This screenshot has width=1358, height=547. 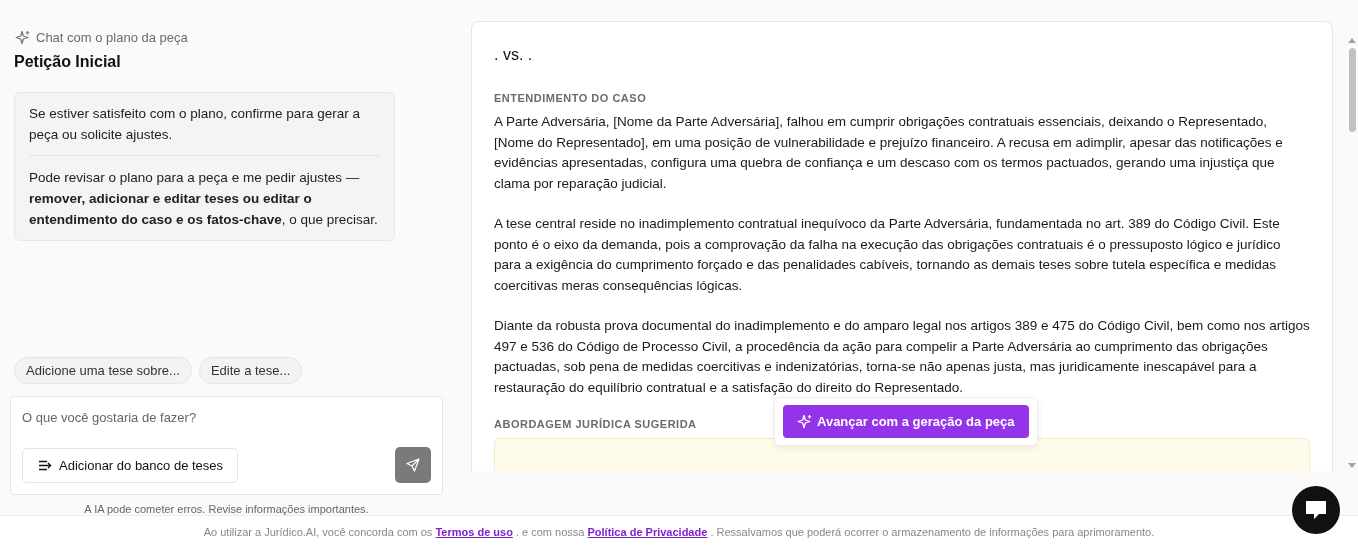 I want to click on section-title: ENTENDIMENTO DO CASO, so click(x=570, y=98).